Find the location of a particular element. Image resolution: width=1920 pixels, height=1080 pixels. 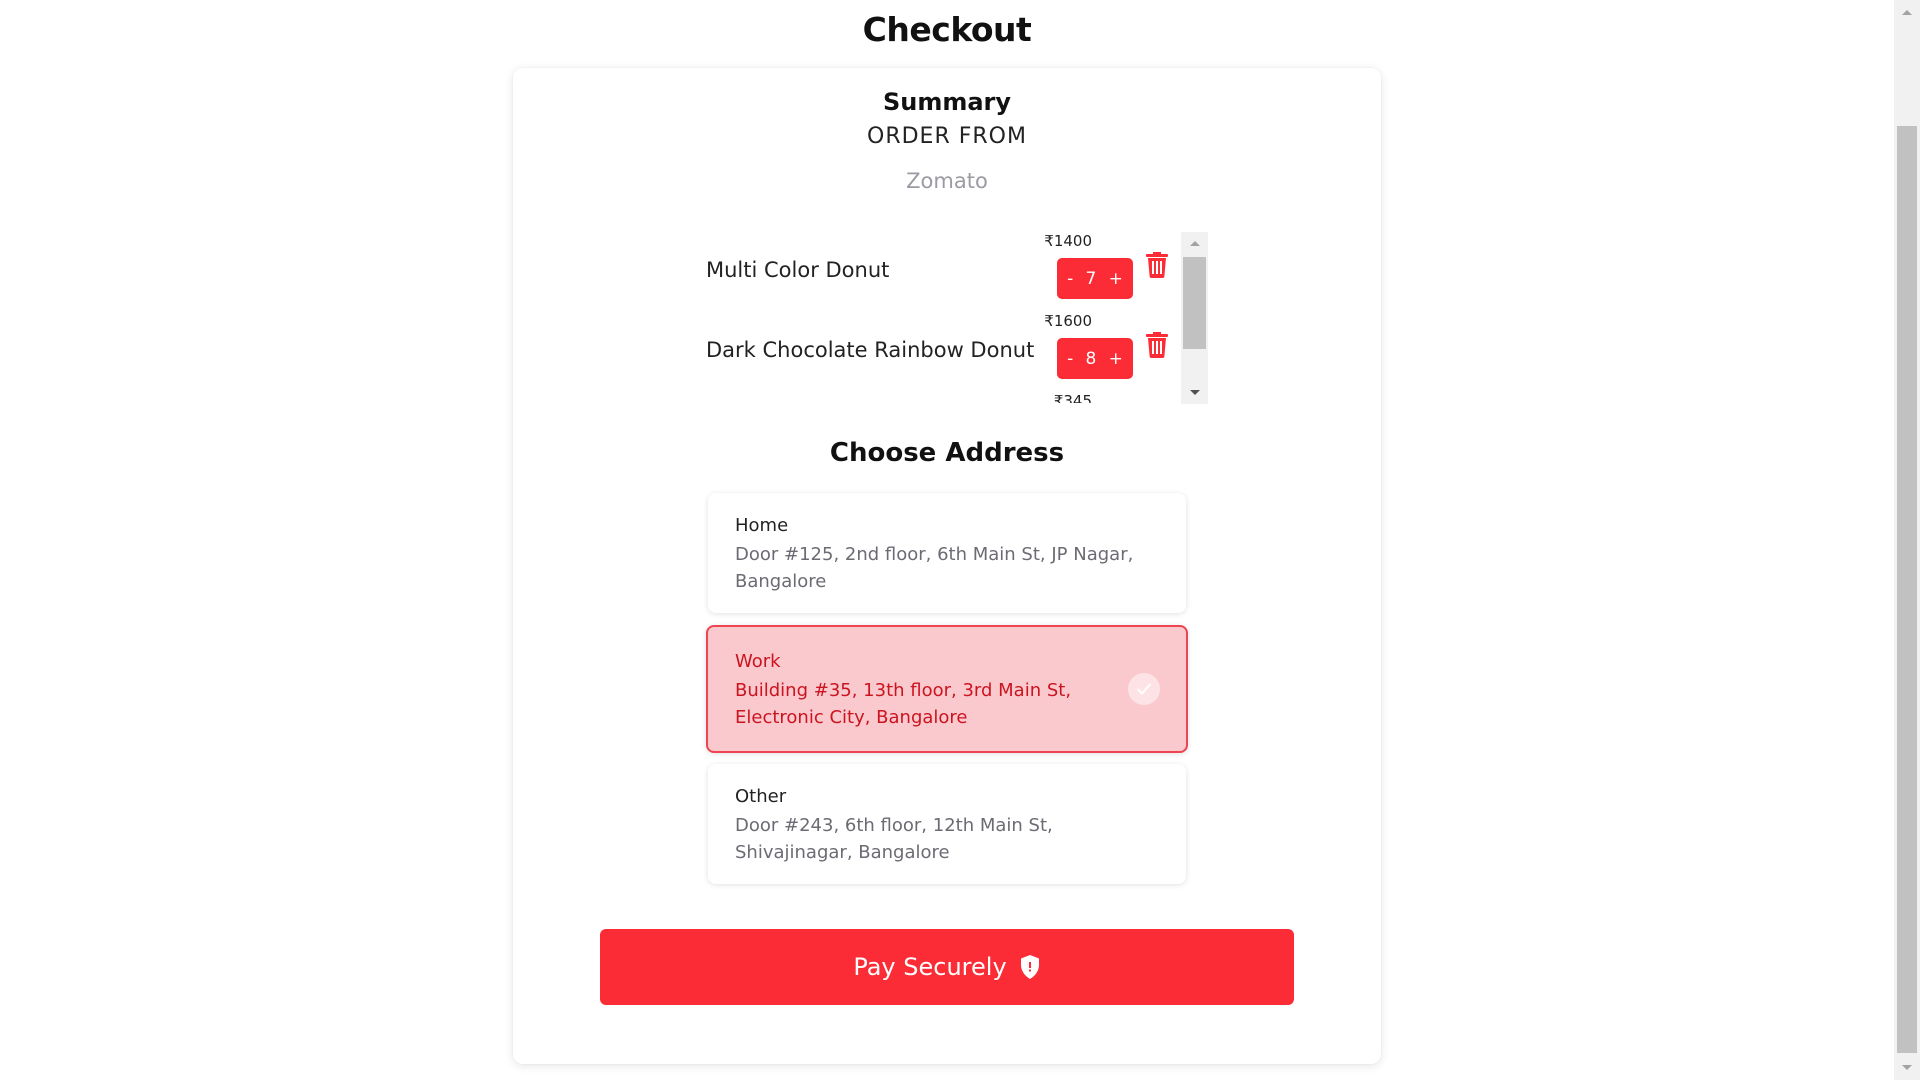

page-title: Checkout is located at coordinates (947, 29).